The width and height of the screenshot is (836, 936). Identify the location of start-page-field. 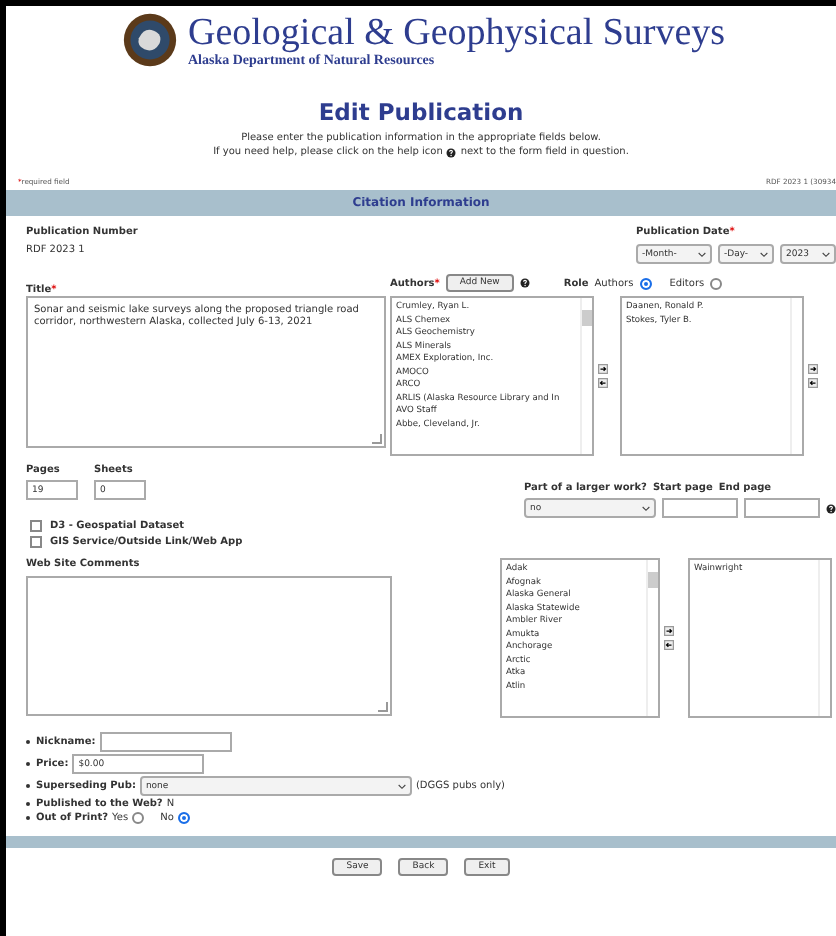
(700, 508).